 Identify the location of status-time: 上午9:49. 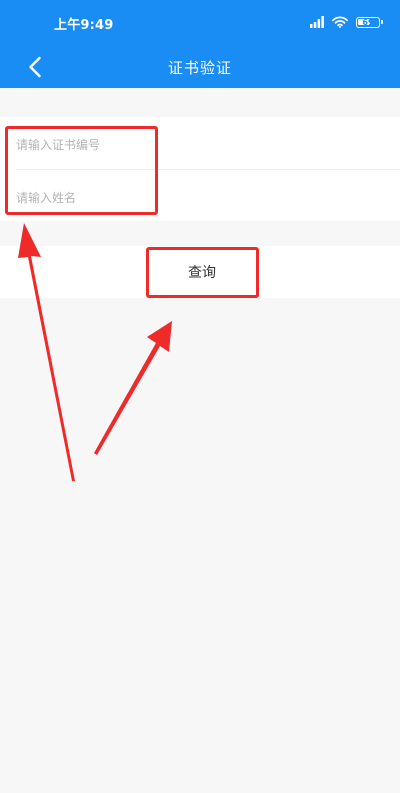
(84, 25).